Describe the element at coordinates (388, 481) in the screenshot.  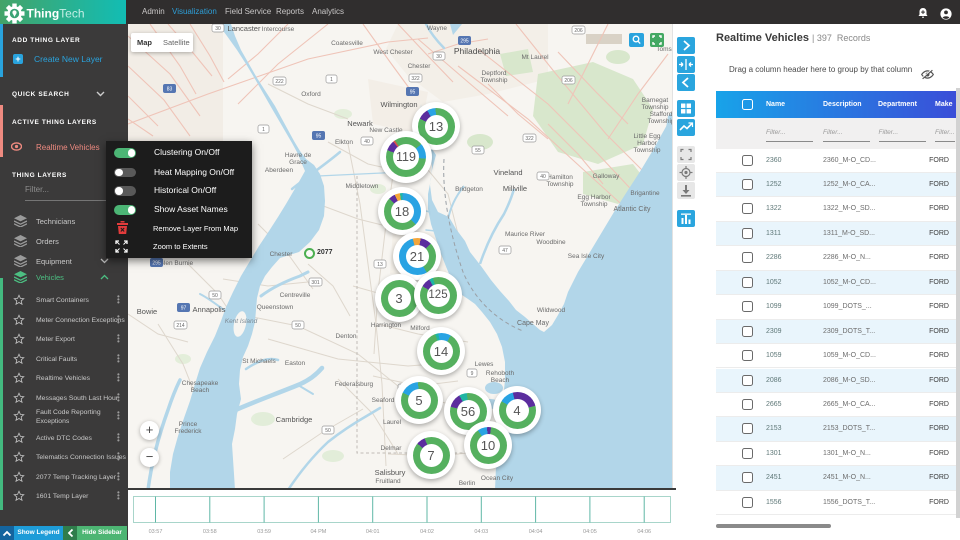
I see `svg-text: Fruitland` at that location.